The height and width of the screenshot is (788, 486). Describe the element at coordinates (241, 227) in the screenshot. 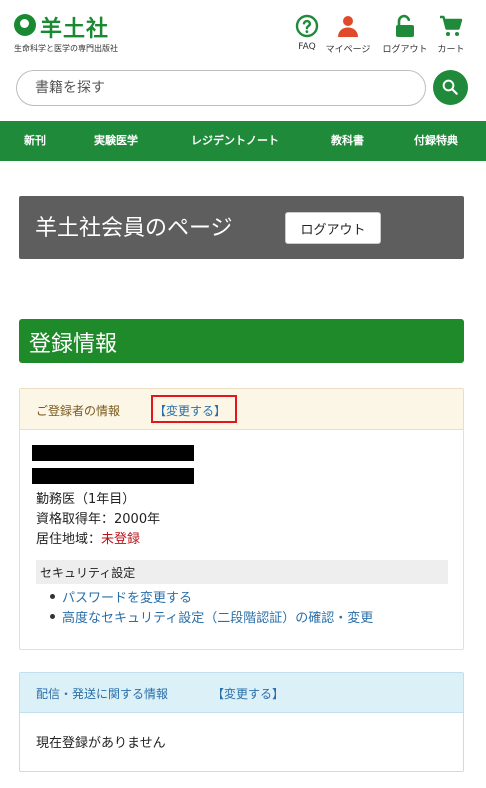

I see `member-banner: 羊土社会員のページ ログアウト` at that location.